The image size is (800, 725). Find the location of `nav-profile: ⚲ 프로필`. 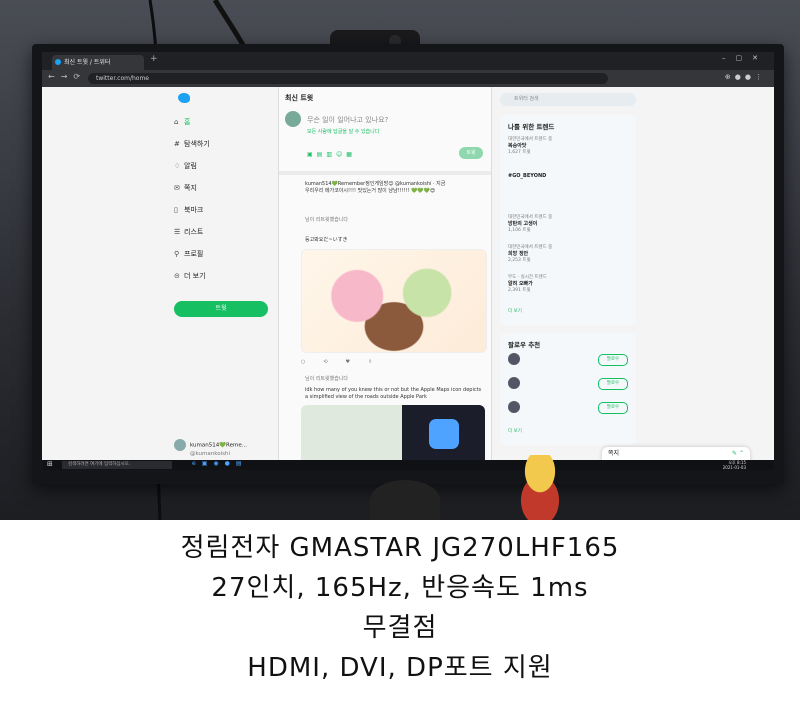

nav-profile: ⚲ 프로필 is located at coordinates (188, 254).